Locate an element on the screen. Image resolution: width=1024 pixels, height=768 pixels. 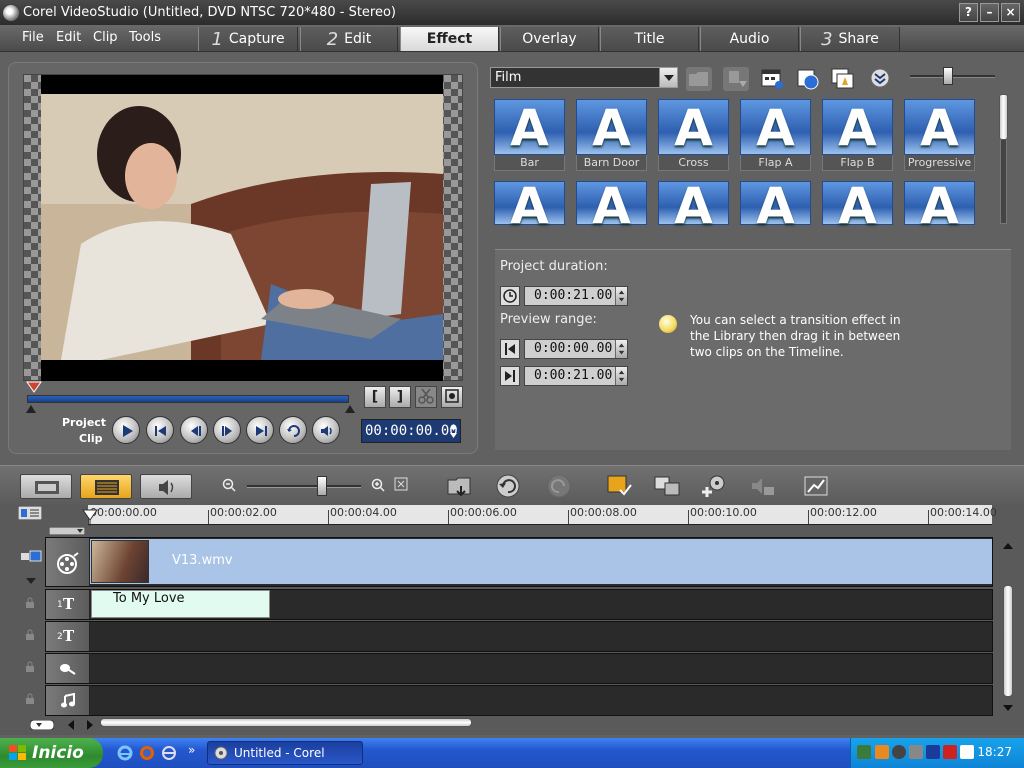
internet-explorer-icon is located at coordinates (125, 753).